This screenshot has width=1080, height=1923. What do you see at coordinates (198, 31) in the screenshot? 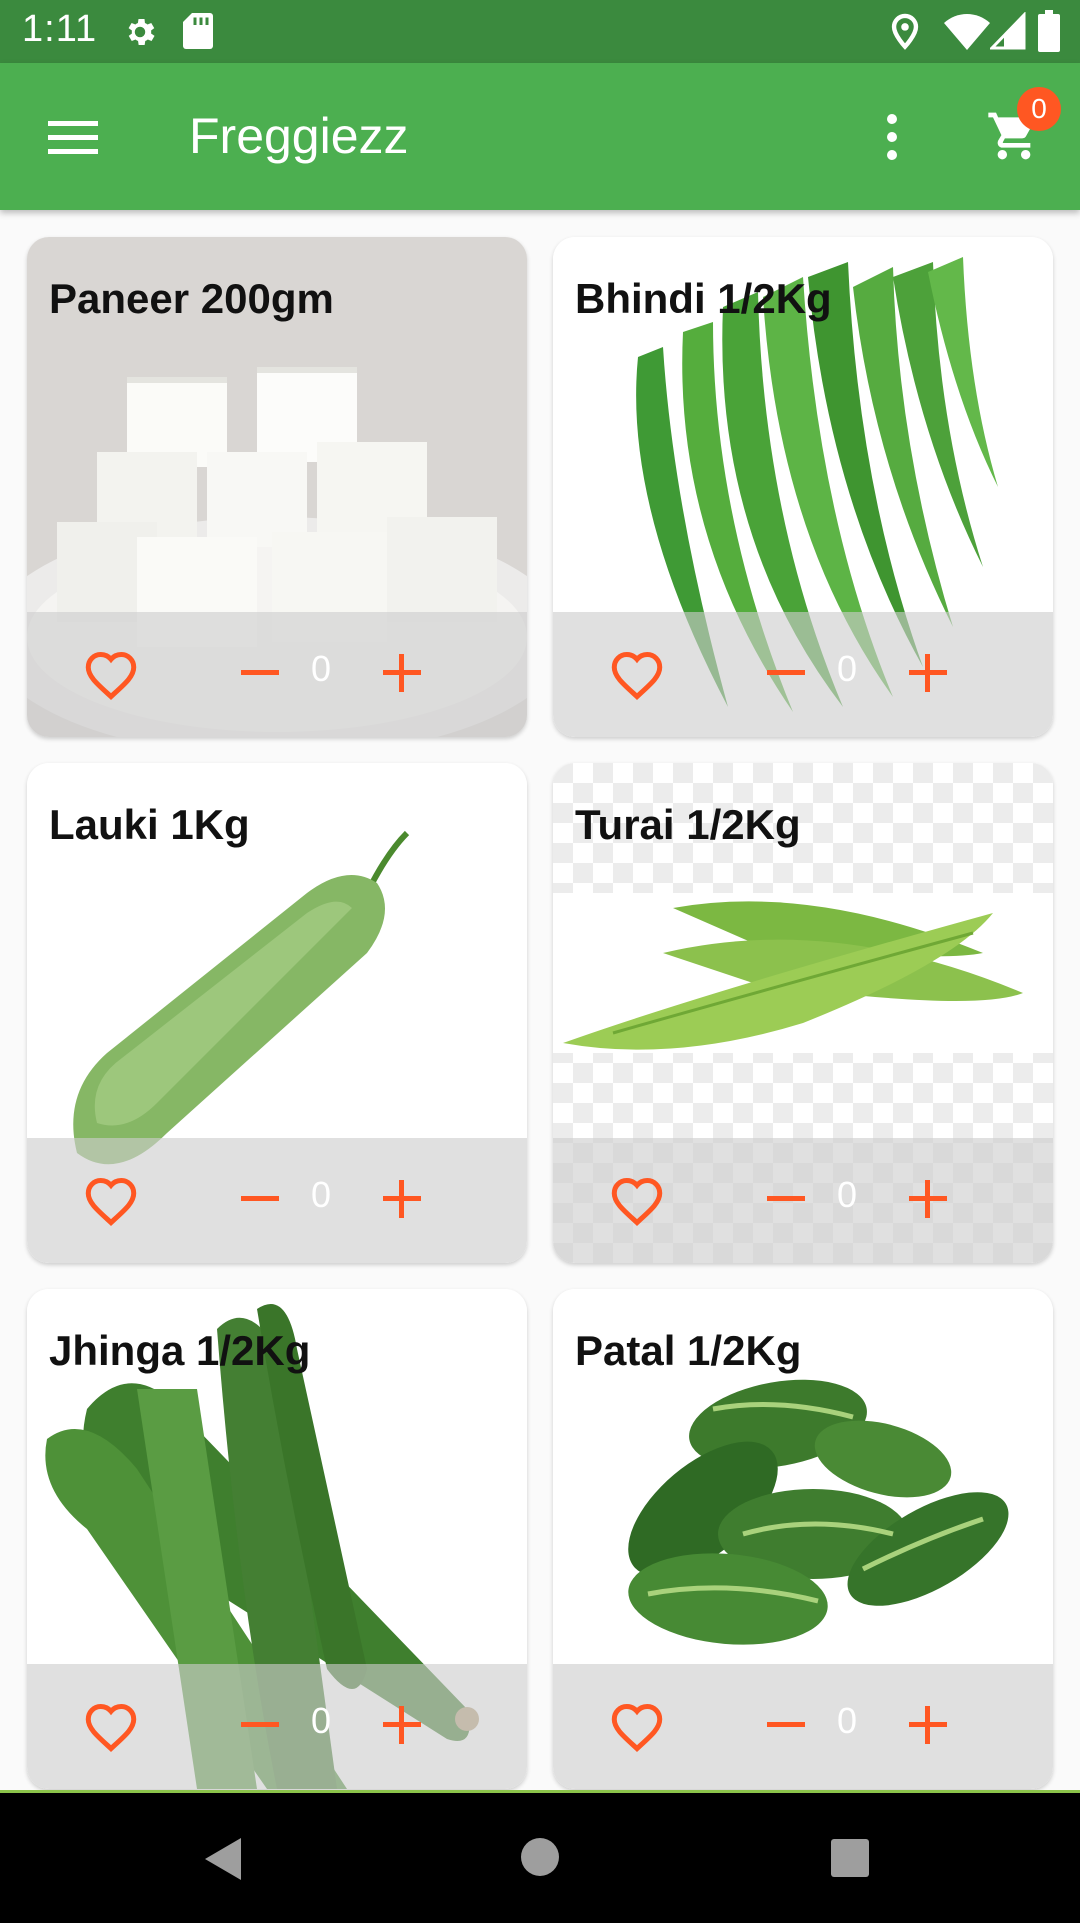
I see `sd-card-icon` at bounding box center [198, 31].